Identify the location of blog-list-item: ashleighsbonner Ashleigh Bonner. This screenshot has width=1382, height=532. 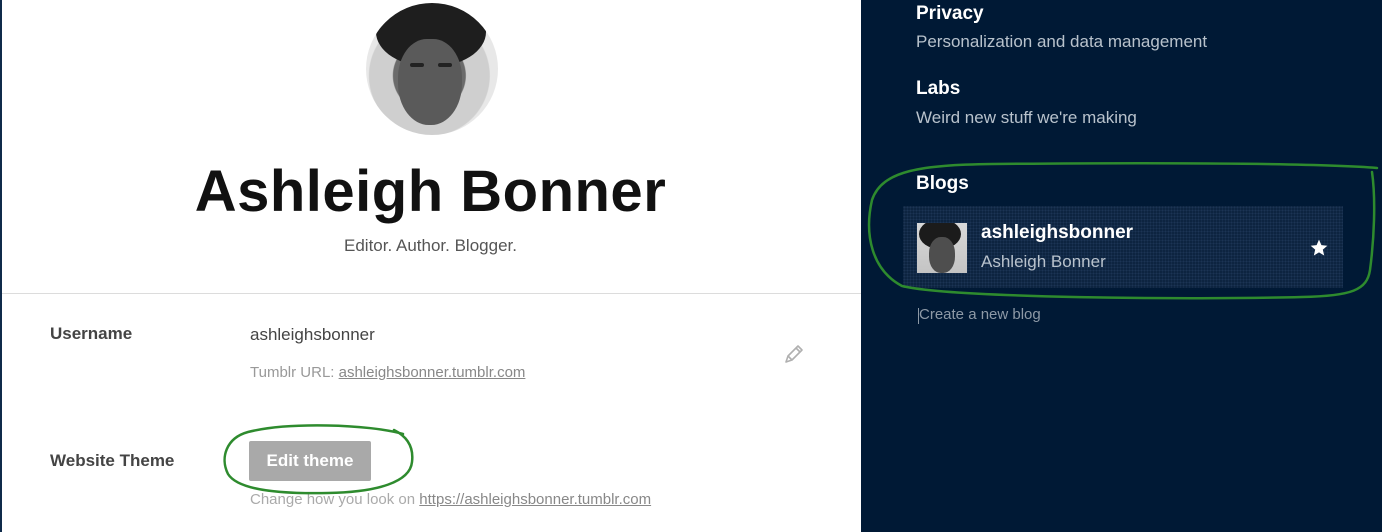
(1123, 247).